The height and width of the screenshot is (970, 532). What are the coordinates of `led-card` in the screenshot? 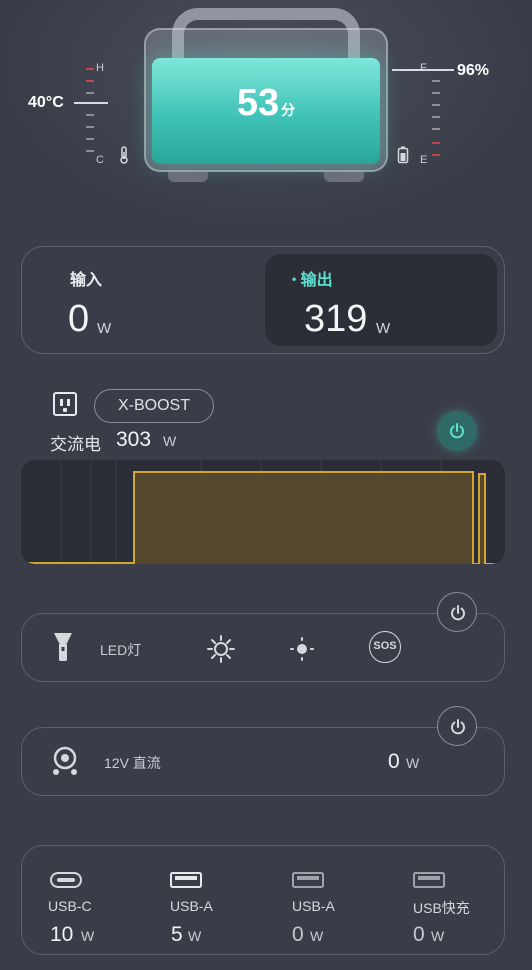 It's located at (263, 647).